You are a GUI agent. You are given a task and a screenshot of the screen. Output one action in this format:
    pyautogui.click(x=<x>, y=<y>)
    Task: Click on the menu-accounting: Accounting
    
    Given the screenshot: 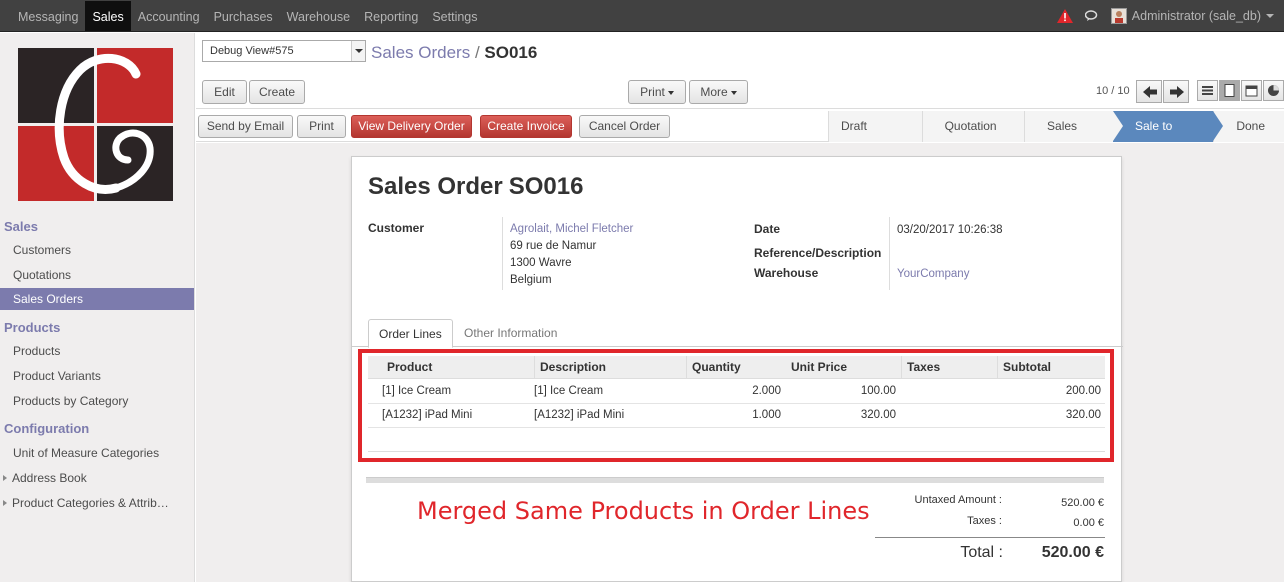 What is the action you would take?
    pyautogui.click(x=169, y=16)
    